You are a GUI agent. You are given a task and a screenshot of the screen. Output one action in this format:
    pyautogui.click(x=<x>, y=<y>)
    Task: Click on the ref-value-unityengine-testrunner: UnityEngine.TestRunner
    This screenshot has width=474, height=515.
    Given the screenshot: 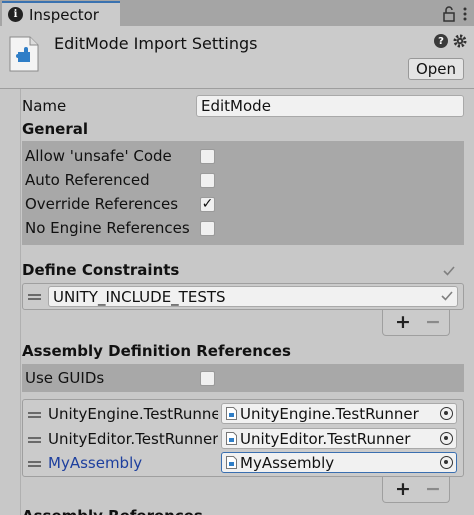 What is the action you would take?
    pyautogui.click(x=329, y=413)
    